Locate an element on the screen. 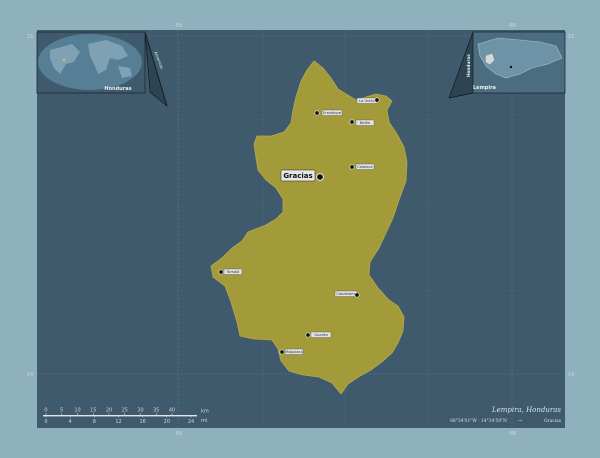  place-marker: Mapulaca is located at coordinates (291, 351).